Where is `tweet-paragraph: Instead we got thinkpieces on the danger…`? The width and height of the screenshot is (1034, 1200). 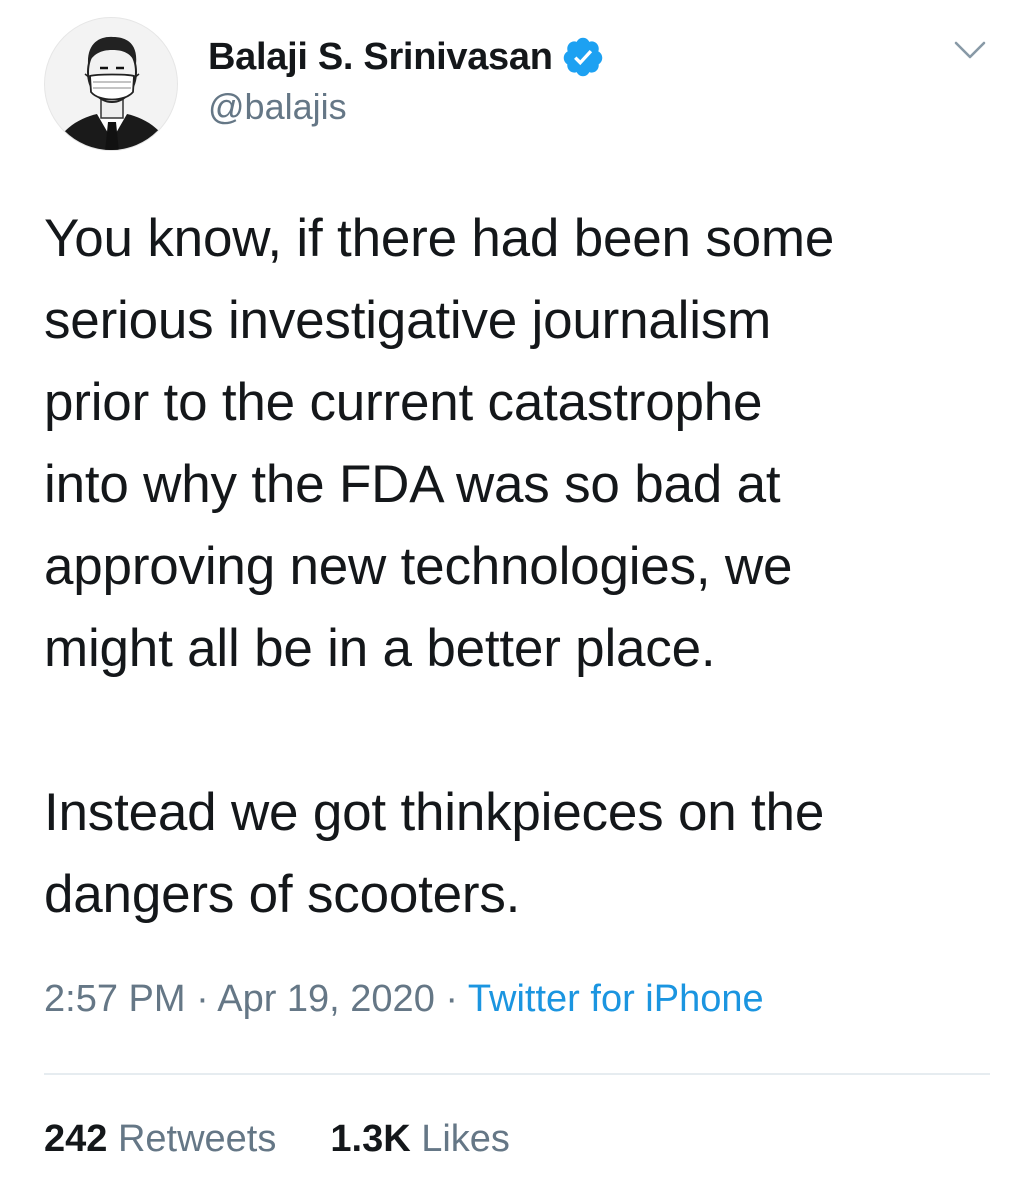
tweet-paragraph: Instead we got thinkpieces on the danger… is located at coordinates (434, 853).